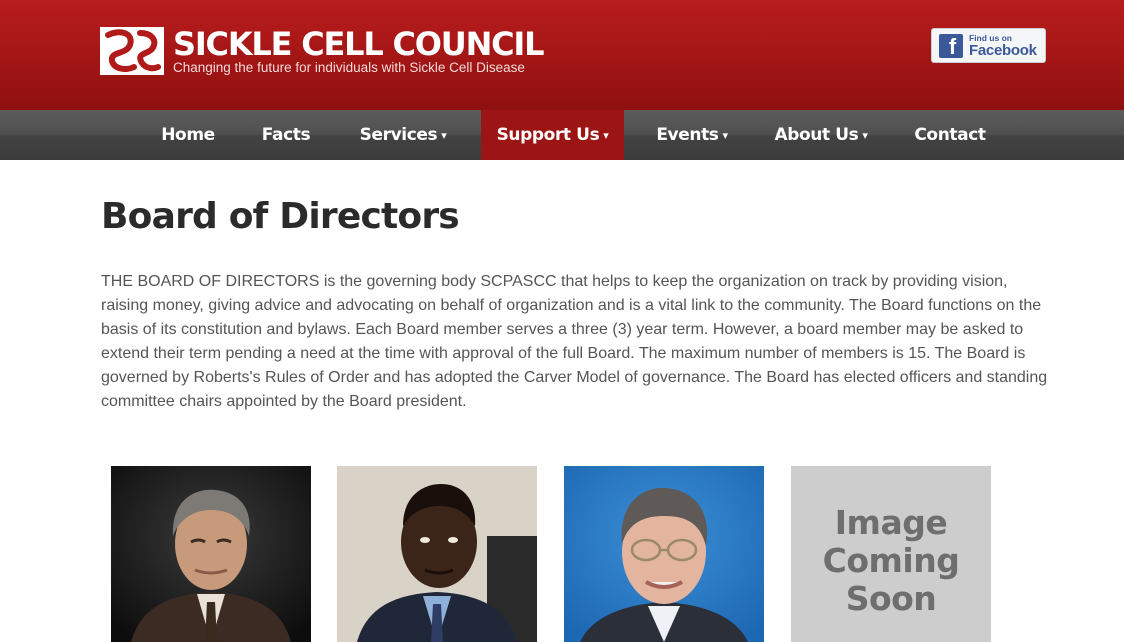 The width and height of the screenshot is (1124, 642). I want to click on sickle-cell-logo-icon, so click(132, 51).